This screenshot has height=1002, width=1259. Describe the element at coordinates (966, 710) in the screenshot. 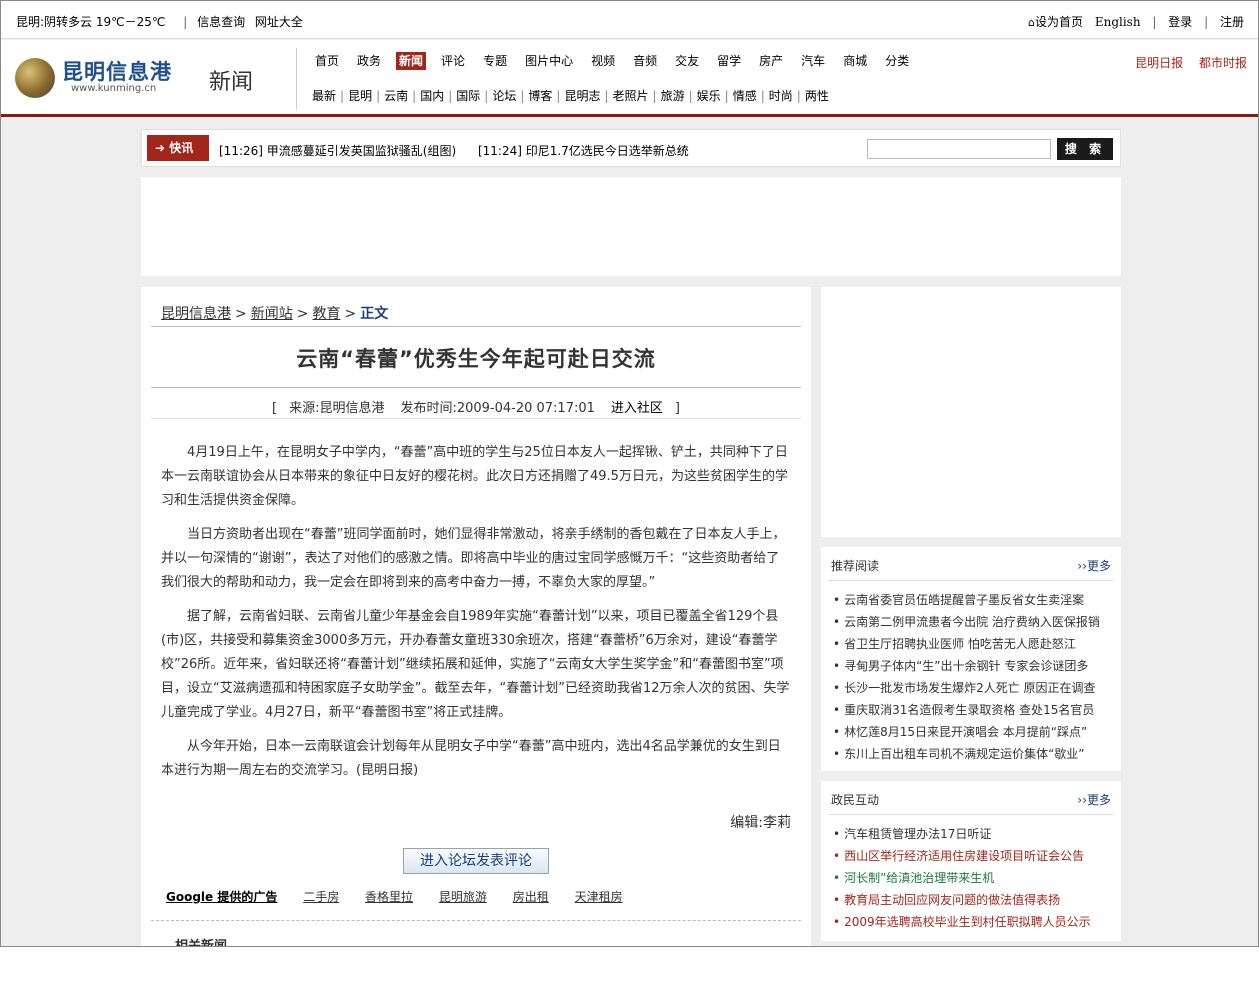

I see `recommended-item: 重庆取消31名造假考生录取资格 查处15名官员` at that location.